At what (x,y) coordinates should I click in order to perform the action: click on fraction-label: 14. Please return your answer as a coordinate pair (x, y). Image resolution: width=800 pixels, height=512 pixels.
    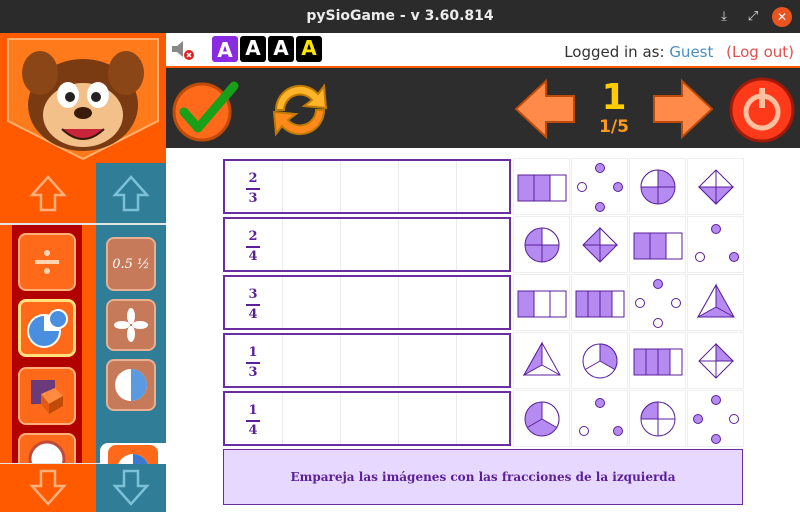
    Looking at the image, I should click on (253, 421).